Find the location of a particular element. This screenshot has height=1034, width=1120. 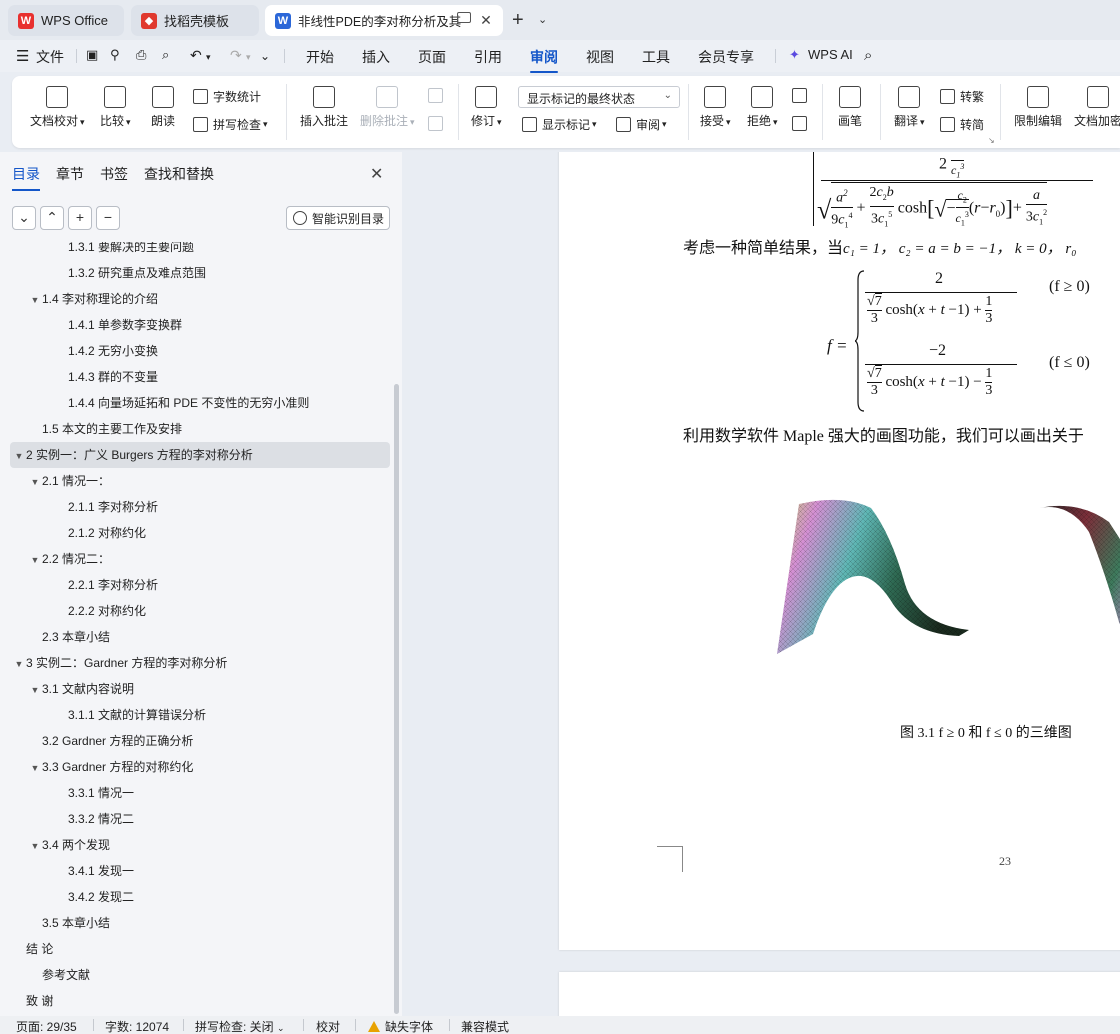

next-comment-button is located at coordinates (438, 123).